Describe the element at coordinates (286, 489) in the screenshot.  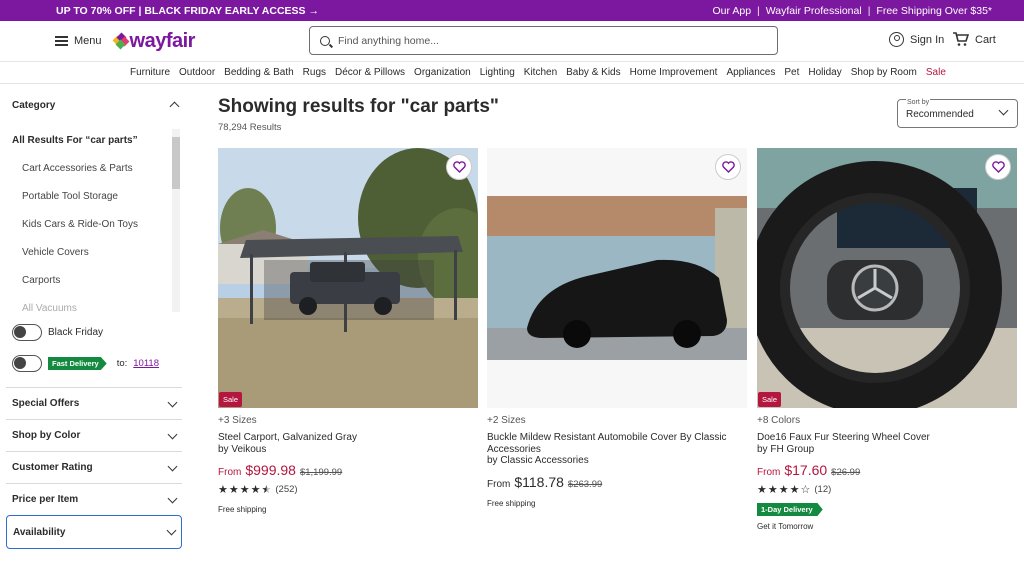
I see `review-count: (252)` at that location.